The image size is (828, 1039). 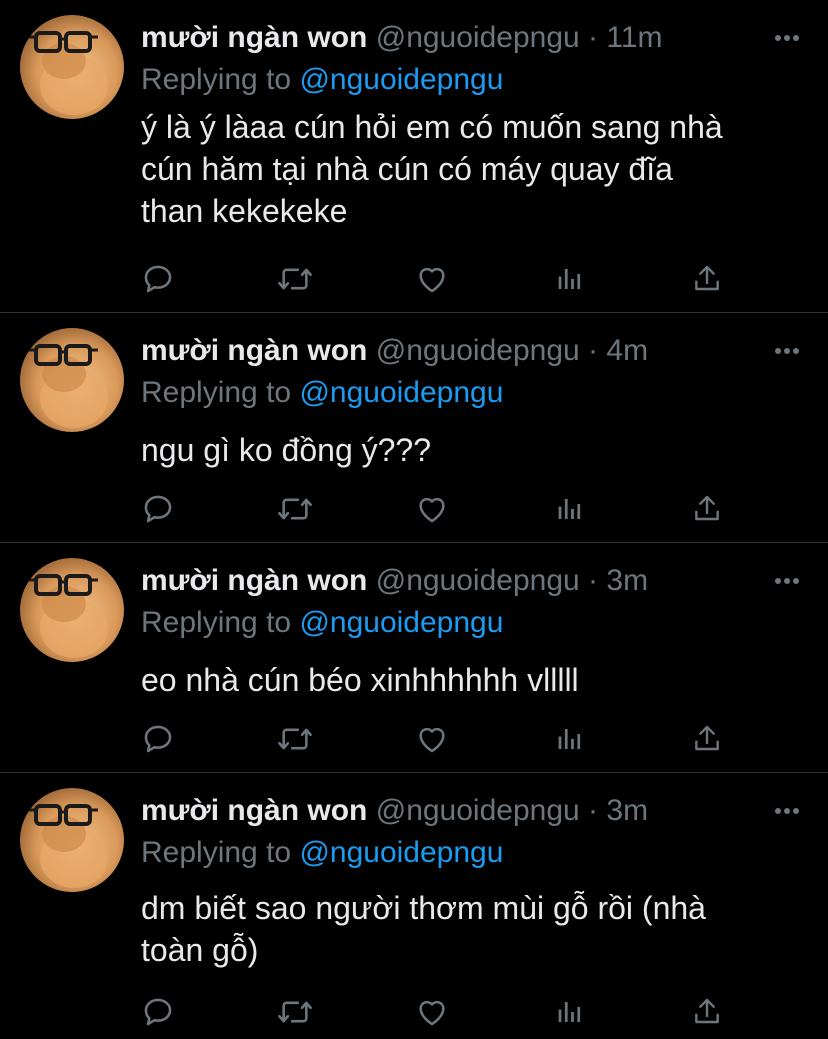 I want to click on tweet-header: mười ngàn won @nguoidepngu · 11m, so click(x=402, y=38).